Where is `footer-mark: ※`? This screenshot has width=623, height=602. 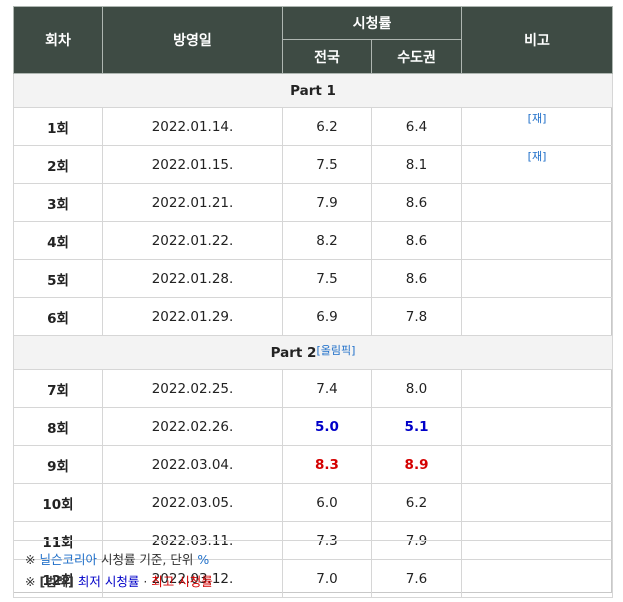
footer-mark: ※ is located at coordinates (30, 559).